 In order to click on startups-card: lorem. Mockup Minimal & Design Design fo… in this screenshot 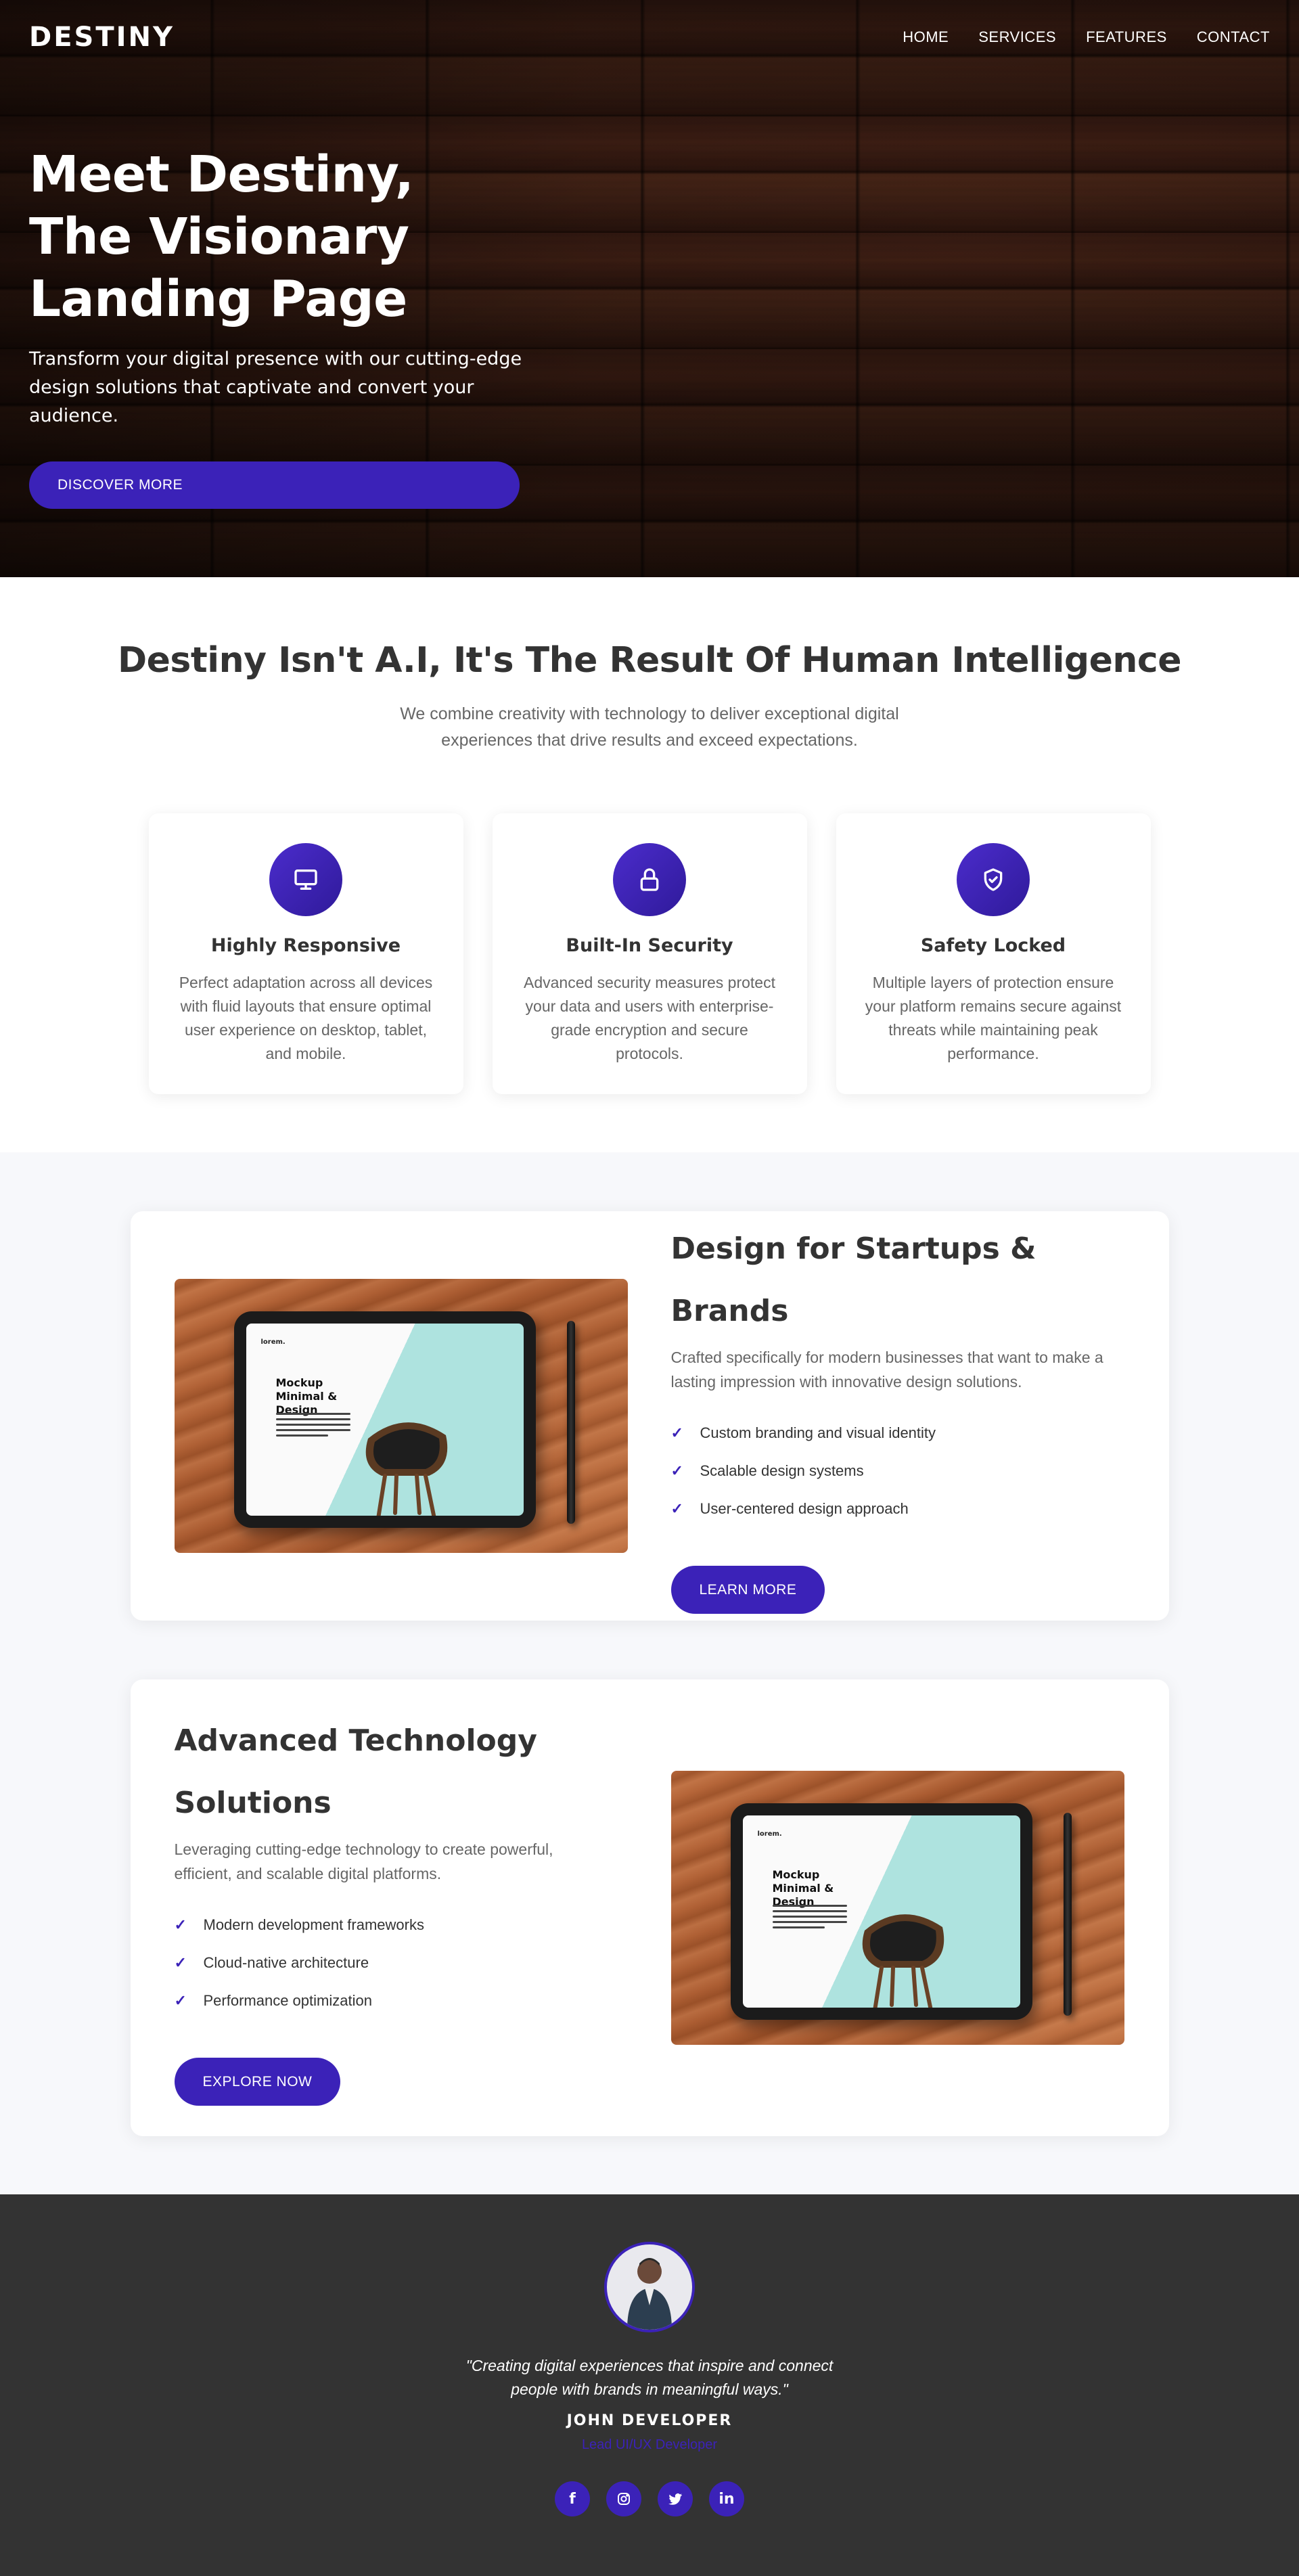, I will do `click(649, 1416)`.